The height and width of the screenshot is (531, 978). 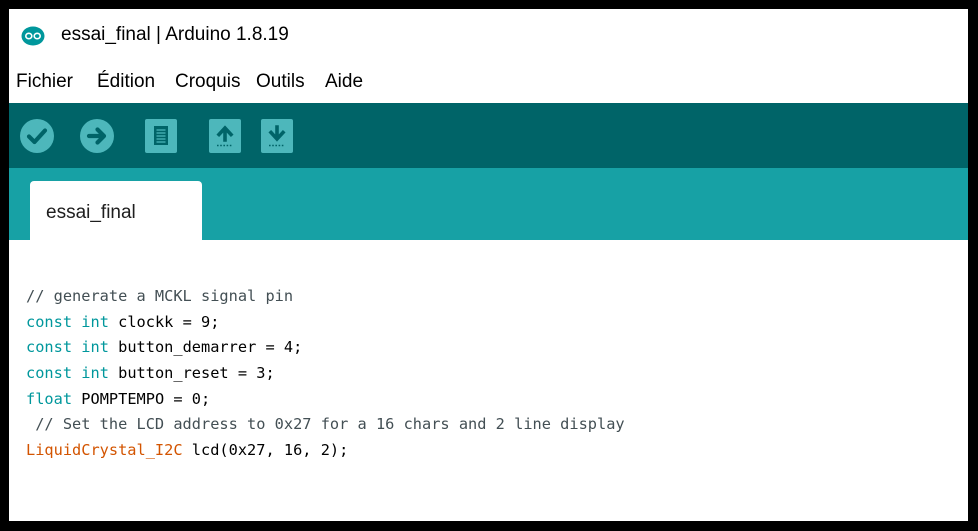 I want to click on arduino-logo-icon, so click(x=33, y=36).